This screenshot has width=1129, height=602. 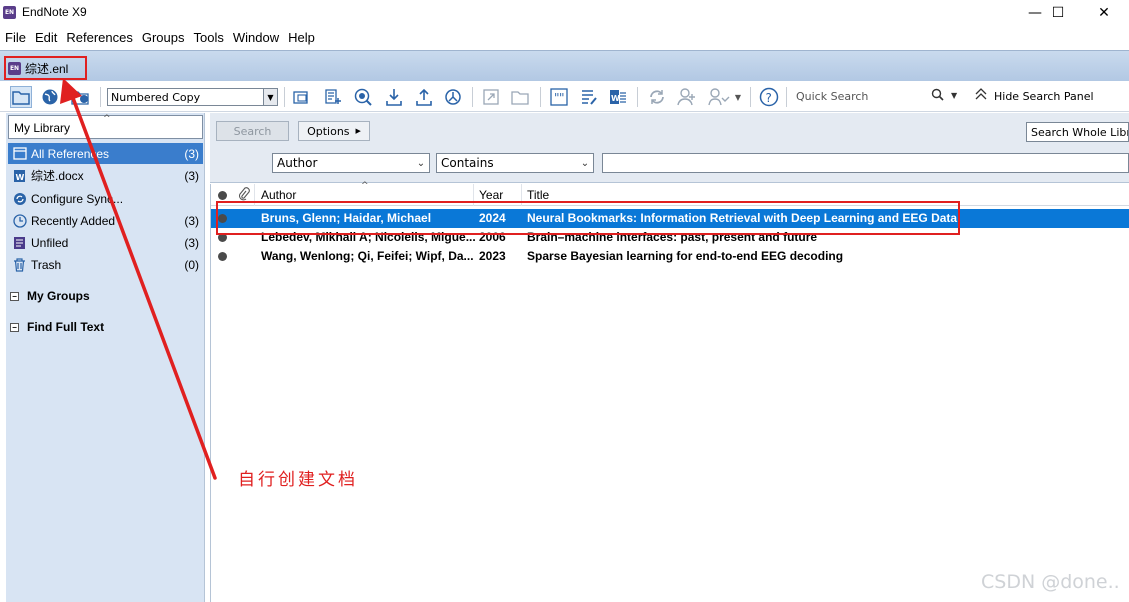 I want to click on open-file-icon, so click(x=521, y=97).